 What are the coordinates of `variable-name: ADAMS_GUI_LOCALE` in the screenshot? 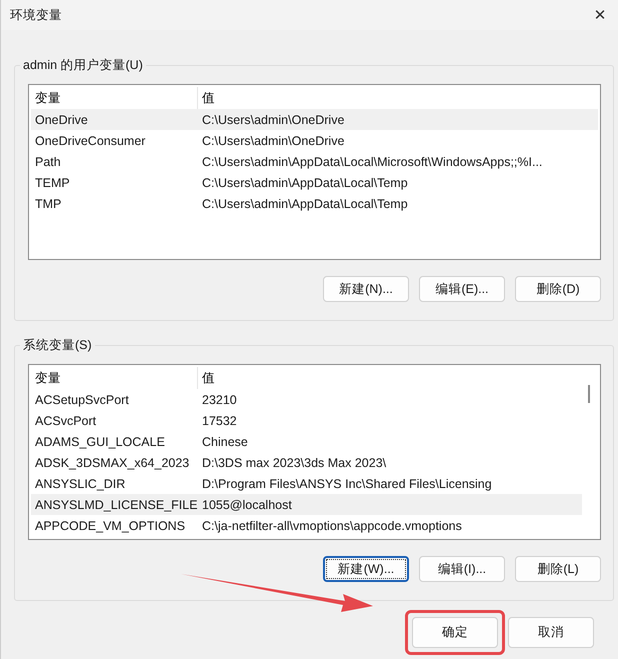 It's located at (100, 441).